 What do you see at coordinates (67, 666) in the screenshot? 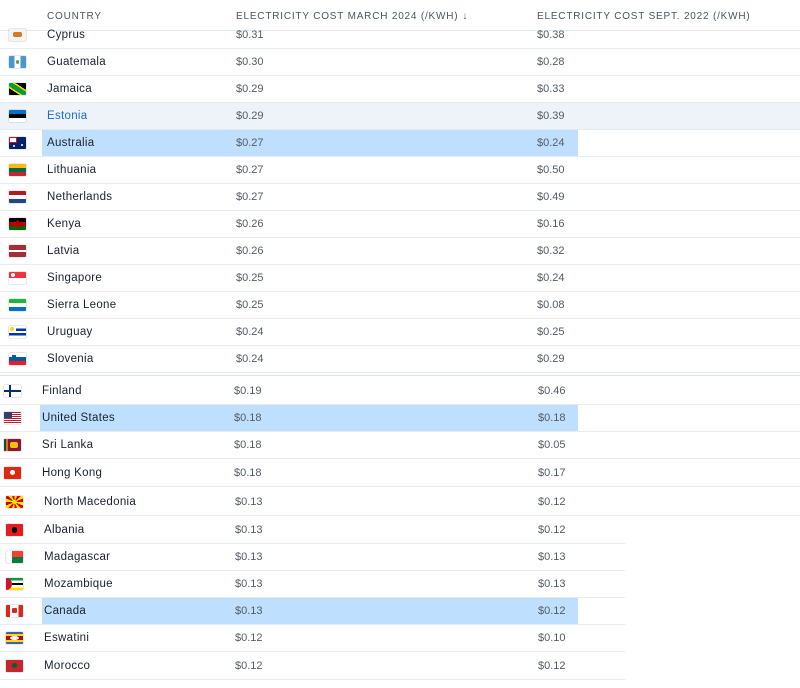
I see `country-name: Morocco` at bounding box center [67, 666].